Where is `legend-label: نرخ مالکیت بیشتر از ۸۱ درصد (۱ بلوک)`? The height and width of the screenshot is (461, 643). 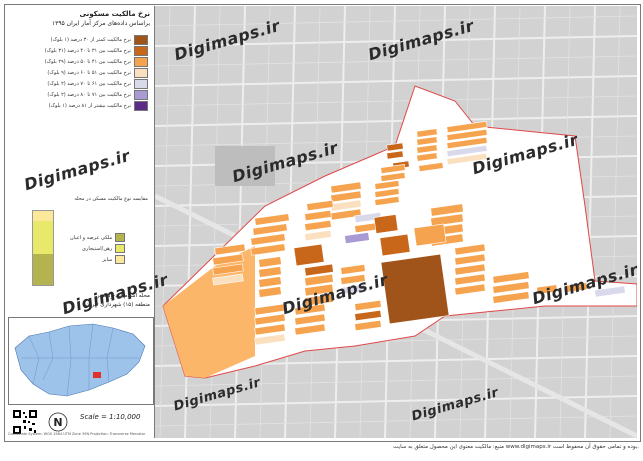 legend-label: نرخ مالکیت بیشتر از ۸۱ درصد (۱ بلوک) is located at coordinates (89, 105).